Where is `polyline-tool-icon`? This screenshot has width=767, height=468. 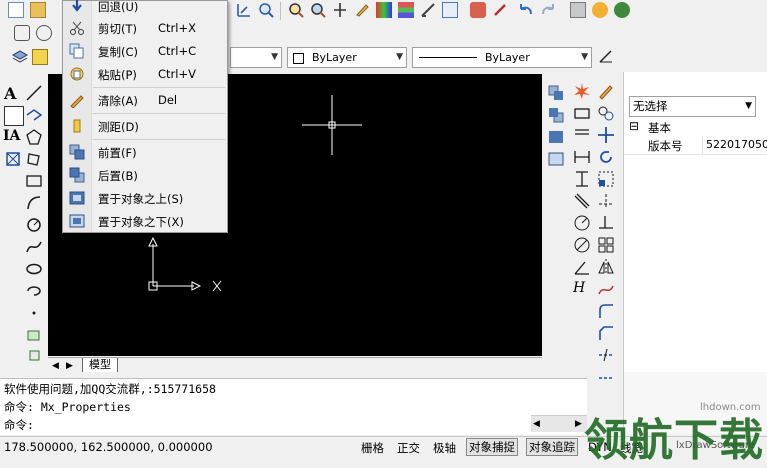
polyline-tool-icon is located at coordinates (34, 115).